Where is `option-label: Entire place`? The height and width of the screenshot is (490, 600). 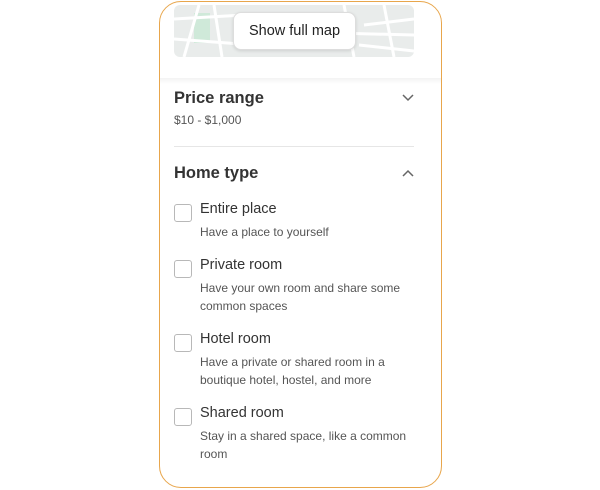
option-label: Entire place is located at coordinates (238, 209).